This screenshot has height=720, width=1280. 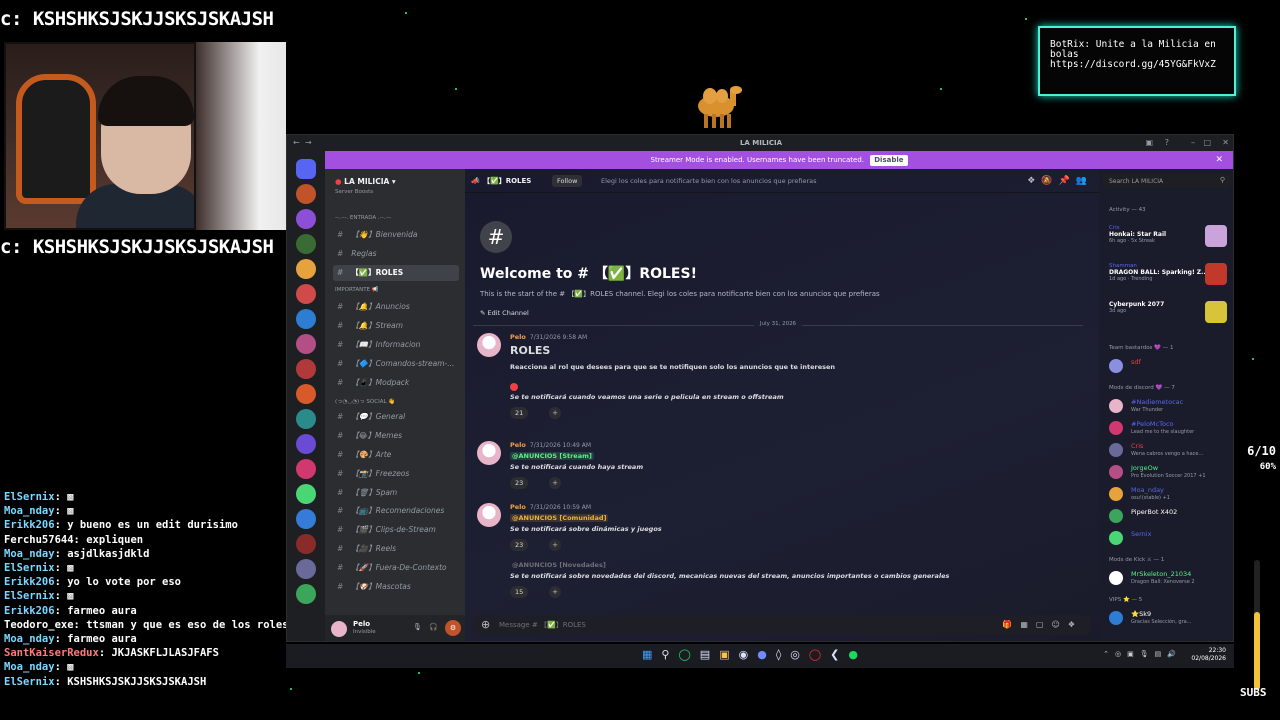 I want to click on start-icon: ▦, so click(x=651, y=654).